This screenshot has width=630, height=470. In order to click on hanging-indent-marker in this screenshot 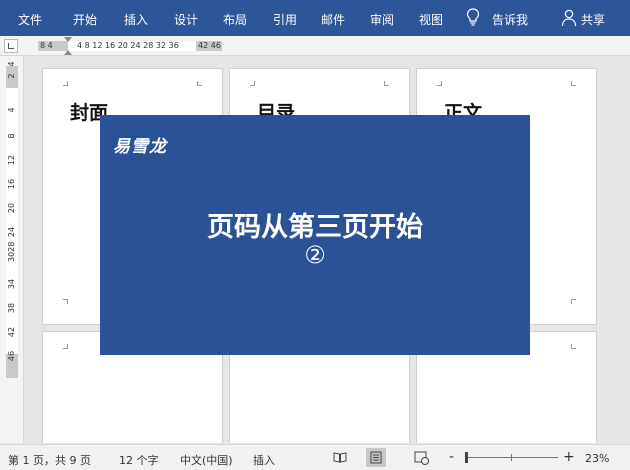, I will do `click(68, 52)`.